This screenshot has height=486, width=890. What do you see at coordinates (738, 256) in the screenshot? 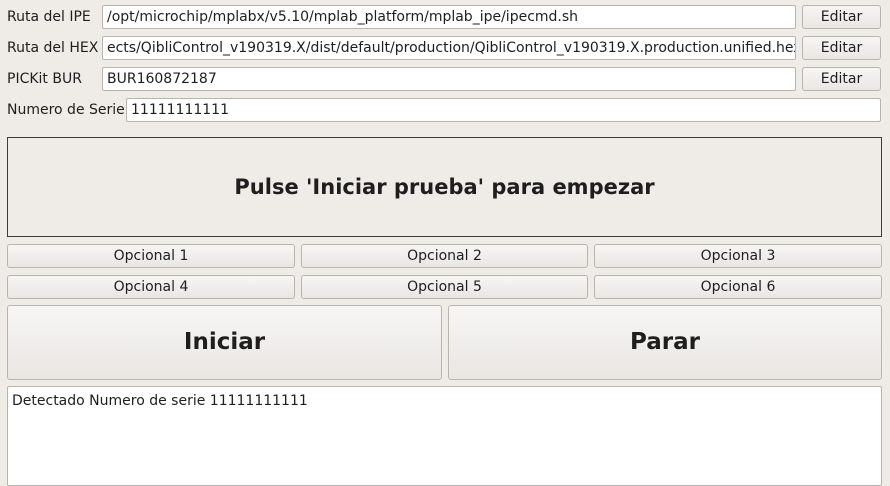
I see `optional-3-button: Opcional 3` at bounding box center [738, 256].